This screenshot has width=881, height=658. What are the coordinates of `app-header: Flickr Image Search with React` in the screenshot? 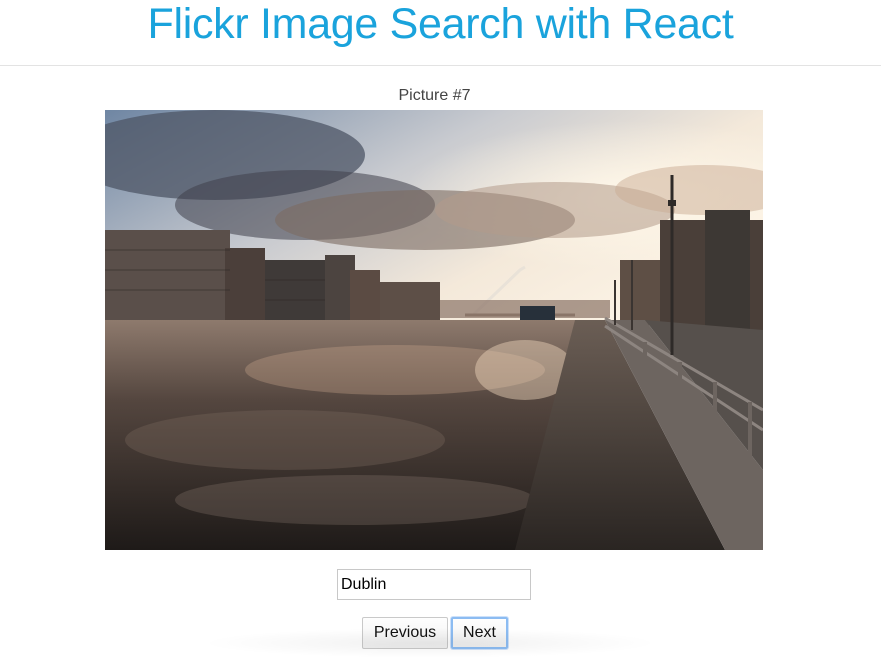 It's located at (440, 33).